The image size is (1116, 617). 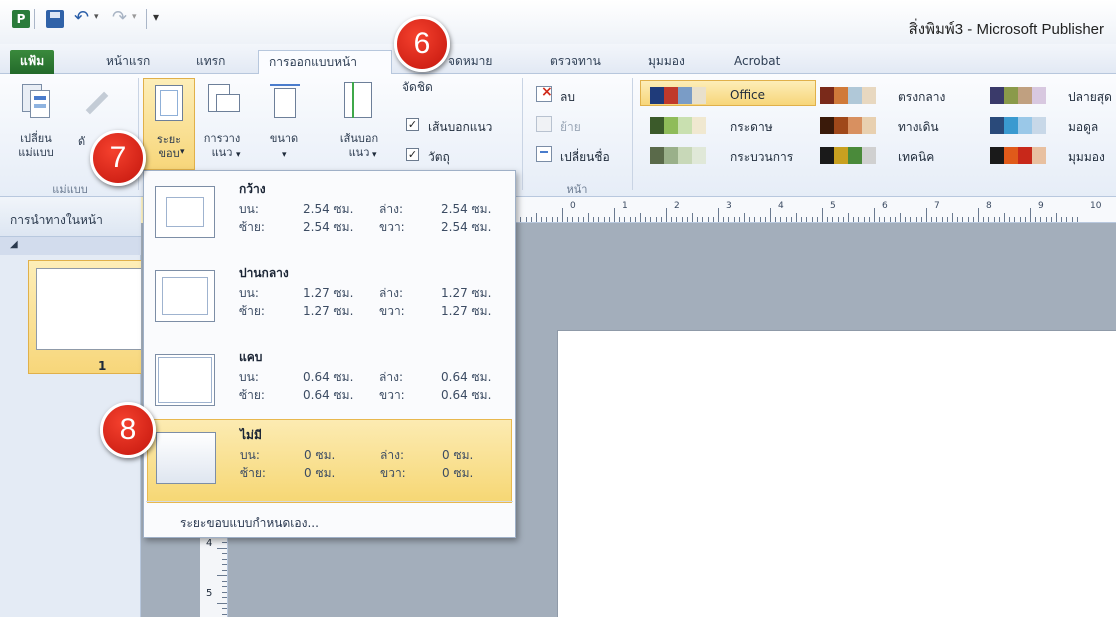 I want to click on group-separator, so click(x=632, y=134).